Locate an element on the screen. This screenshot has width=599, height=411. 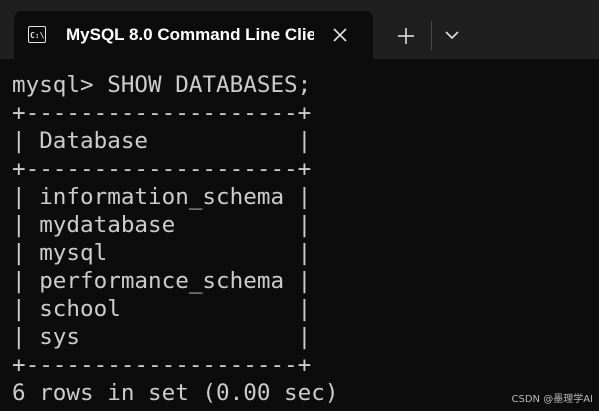
tab-mysql-client: C:\ MySQL 8.0 Command Line Client is located at coordinates (193, 35).